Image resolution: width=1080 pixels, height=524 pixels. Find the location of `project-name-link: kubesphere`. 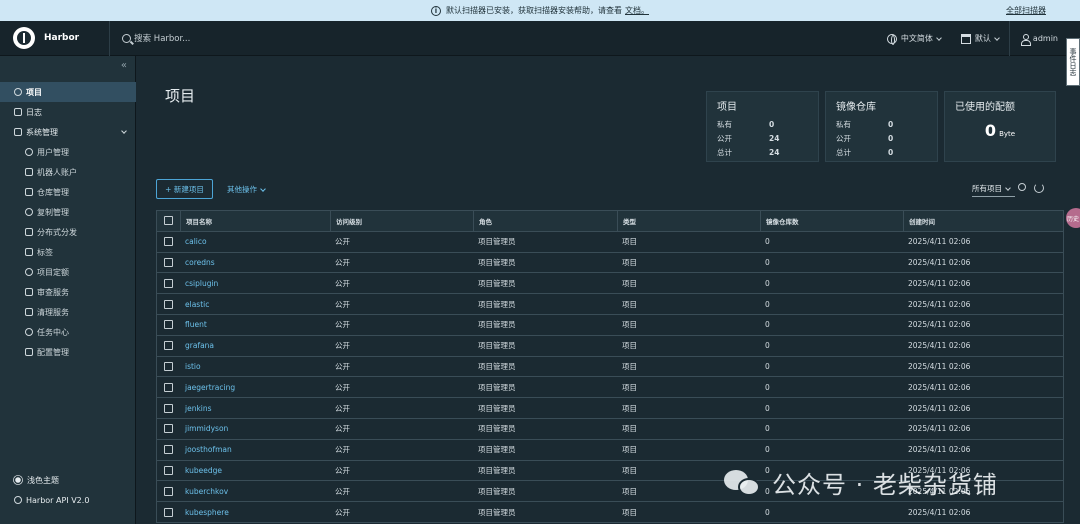

project-name-link: kubesphere is located at coordinates (255, 512).